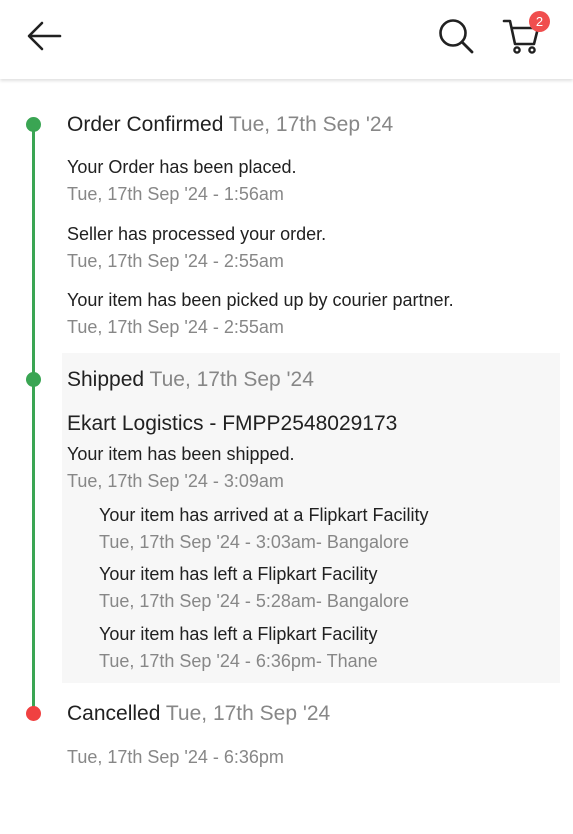  I want to click on event-text: Seller has processed your order., so click(197, 234).